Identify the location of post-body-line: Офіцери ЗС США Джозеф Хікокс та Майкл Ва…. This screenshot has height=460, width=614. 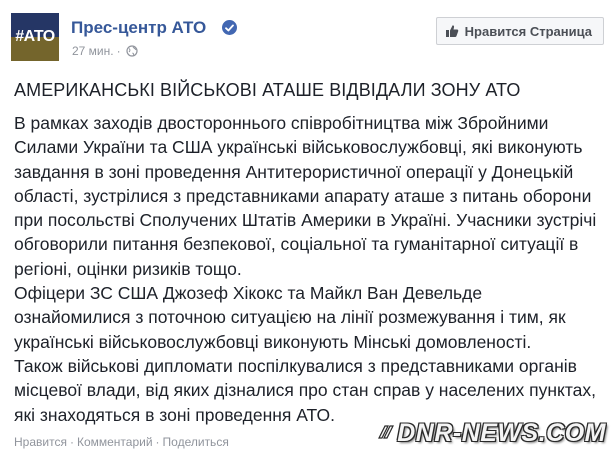
(248, 293).